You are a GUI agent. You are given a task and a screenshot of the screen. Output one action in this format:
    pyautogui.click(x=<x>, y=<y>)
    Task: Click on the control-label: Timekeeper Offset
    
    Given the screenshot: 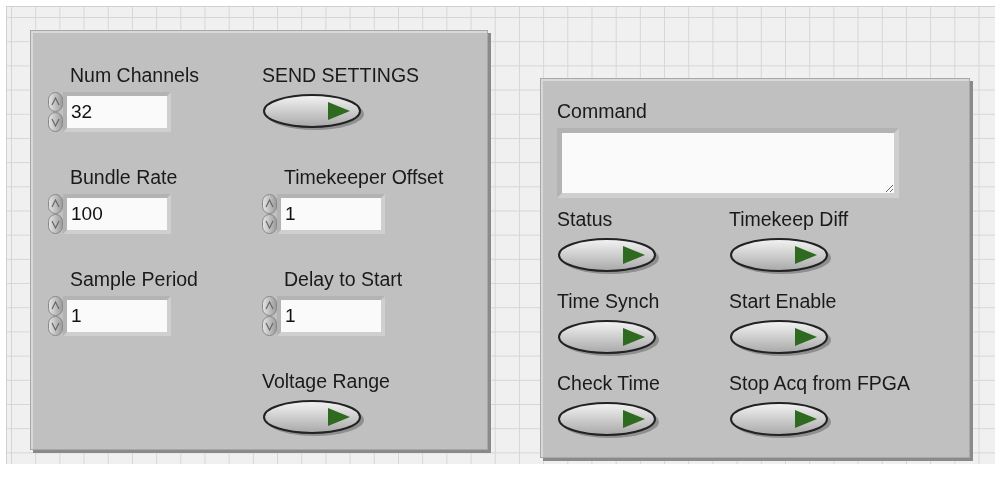 What is the action you would take?
    pyautogui.click(x=364, y=178)
    